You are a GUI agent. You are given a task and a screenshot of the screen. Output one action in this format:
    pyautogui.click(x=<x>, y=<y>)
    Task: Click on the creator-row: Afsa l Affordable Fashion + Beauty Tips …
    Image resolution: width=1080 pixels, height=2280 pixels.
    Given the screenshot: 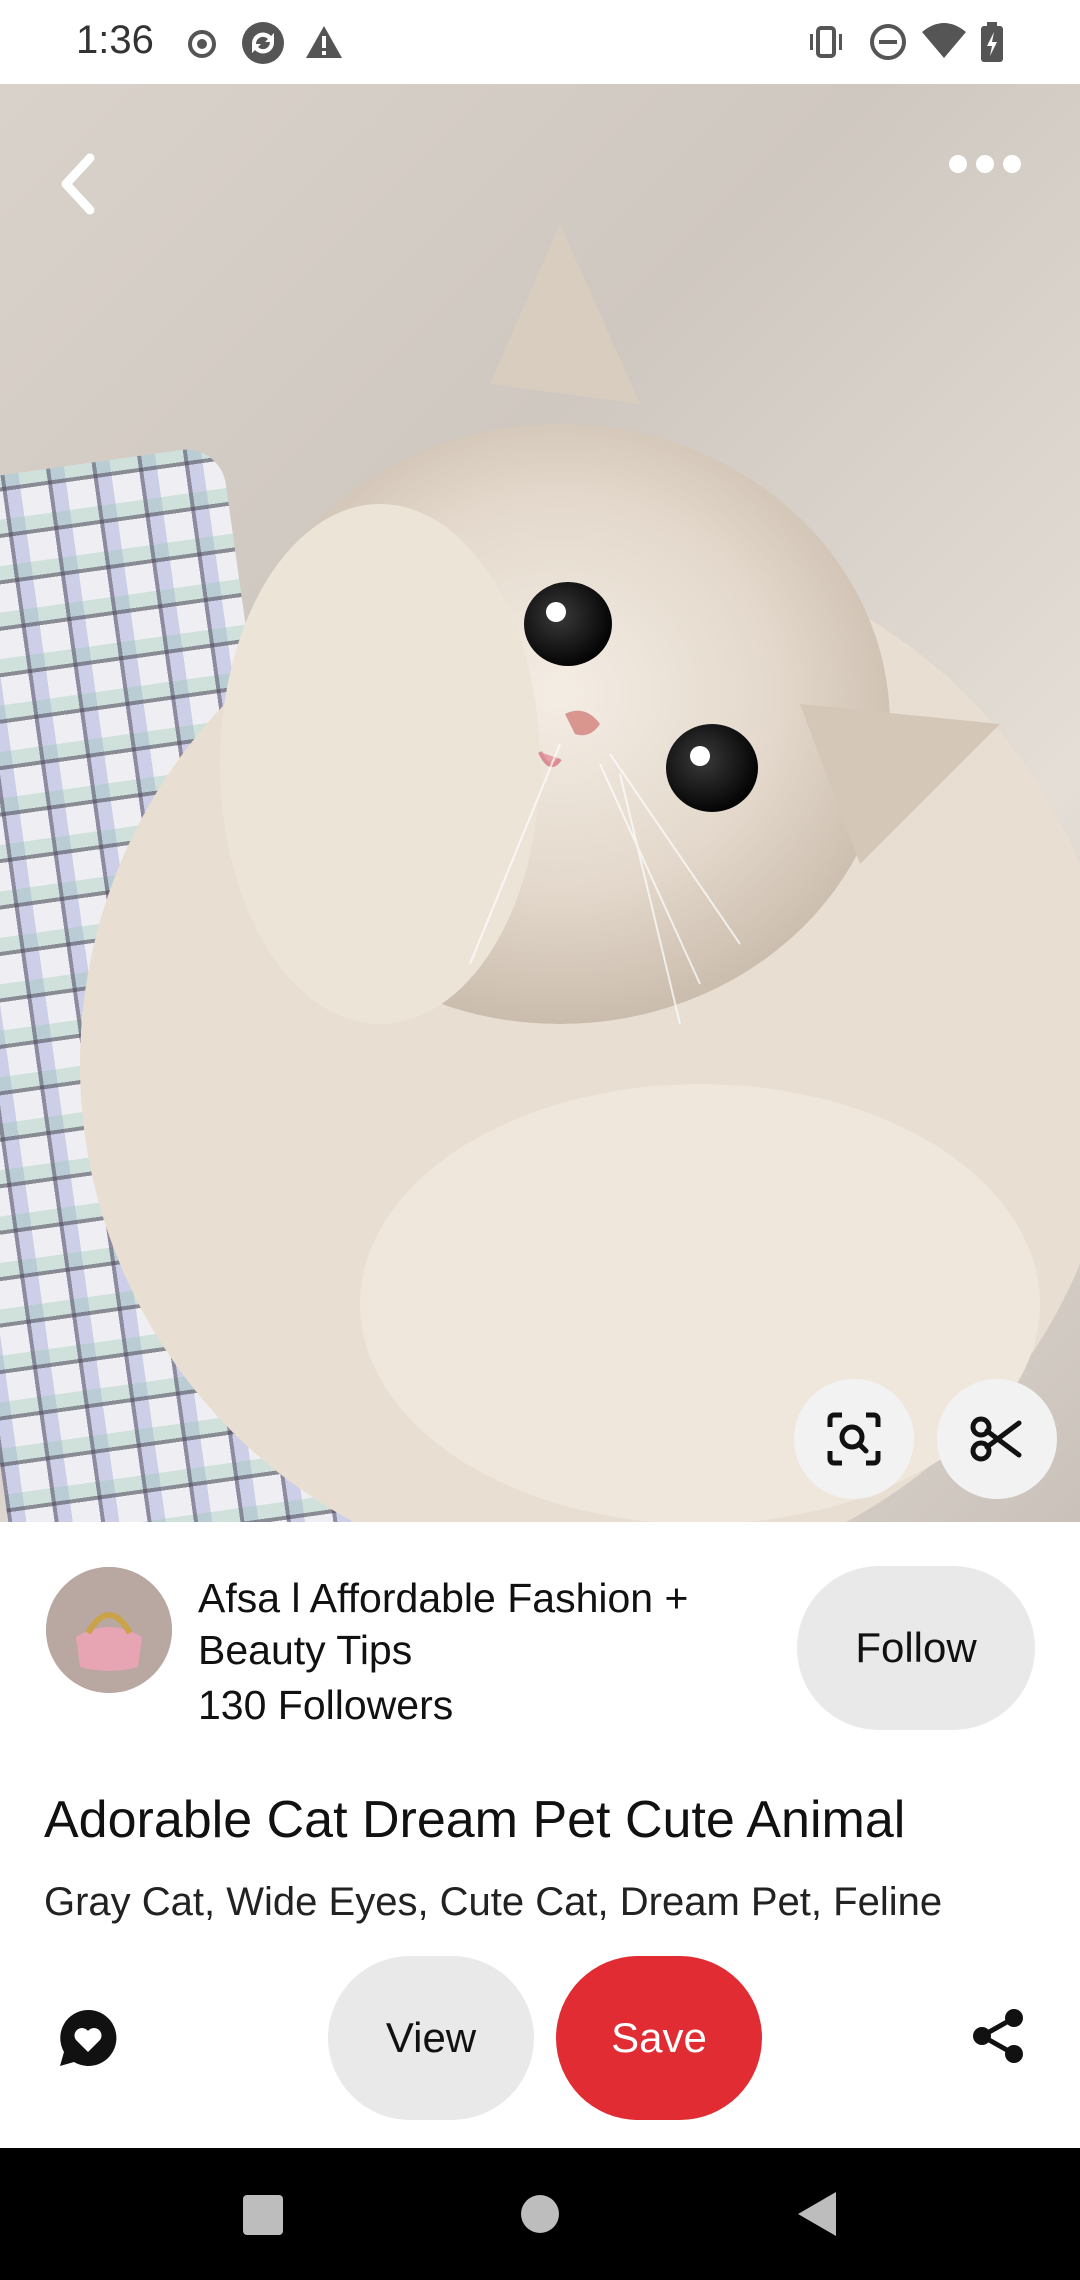 What is the action you would take?
    pyautogui.click(x=540, y=1637)
    